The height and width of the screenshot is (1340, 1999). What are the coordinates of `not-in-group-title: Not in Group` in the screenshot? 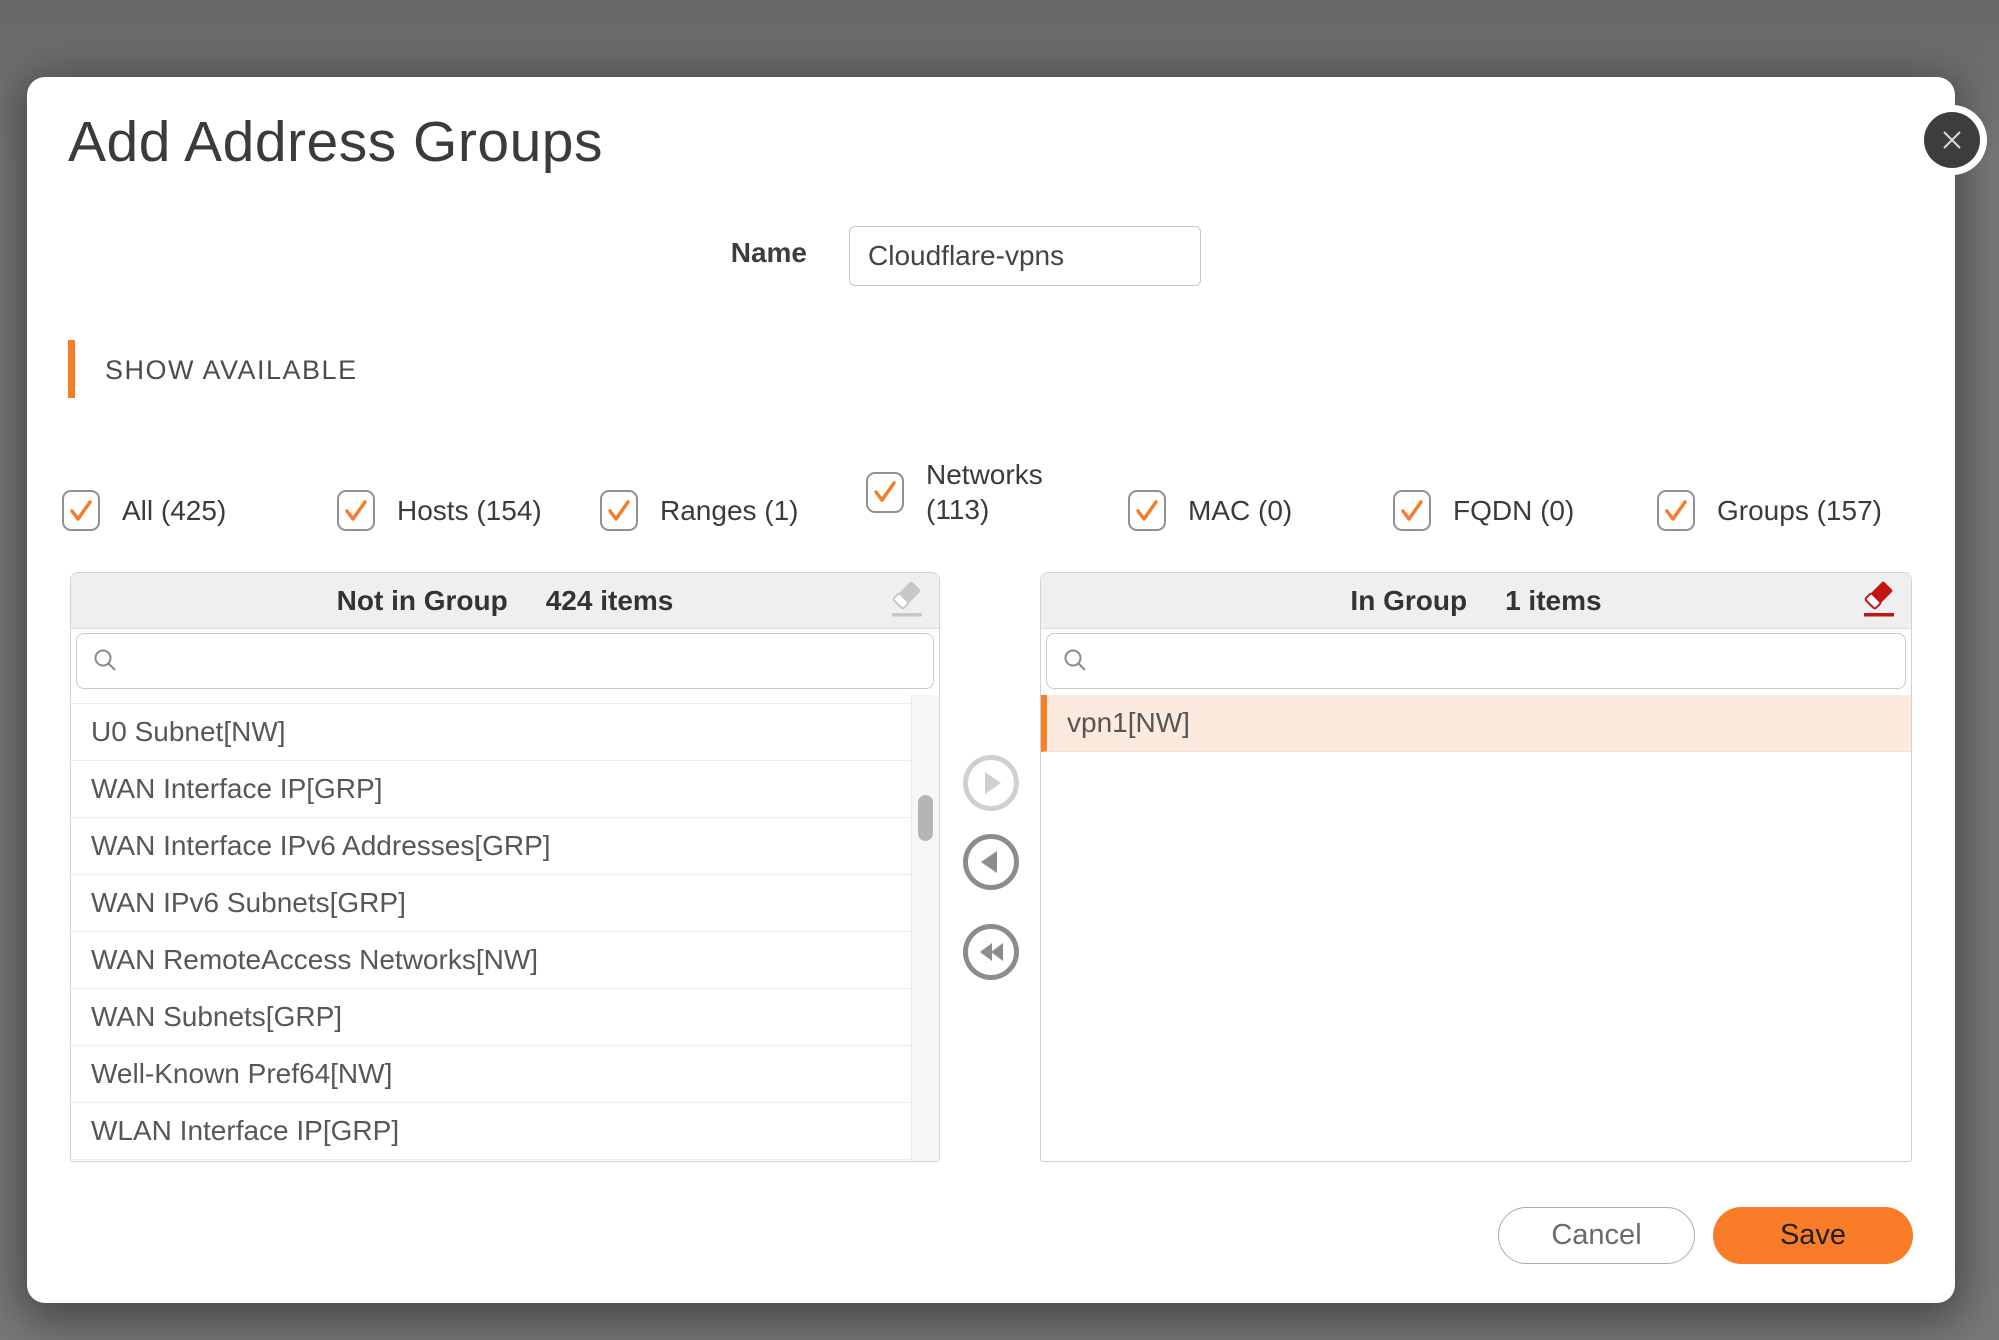 It's located at (422, 600).